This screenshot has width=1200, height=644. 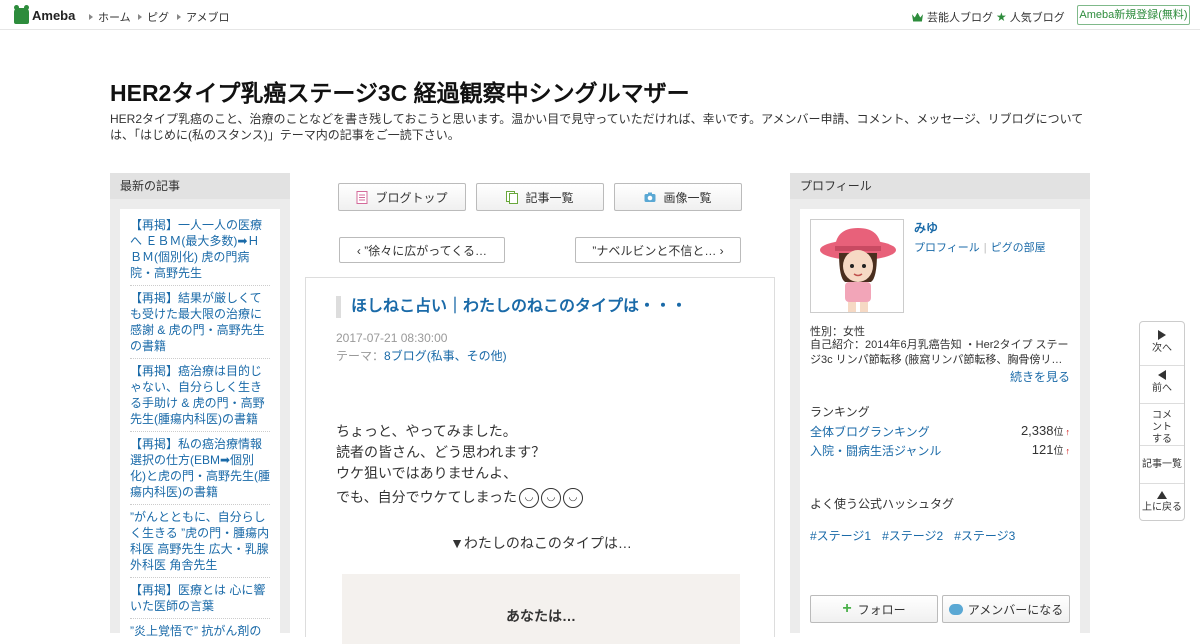 I want to click on article-list-side-button: 記事一覧, so click(x=1162, y=465).